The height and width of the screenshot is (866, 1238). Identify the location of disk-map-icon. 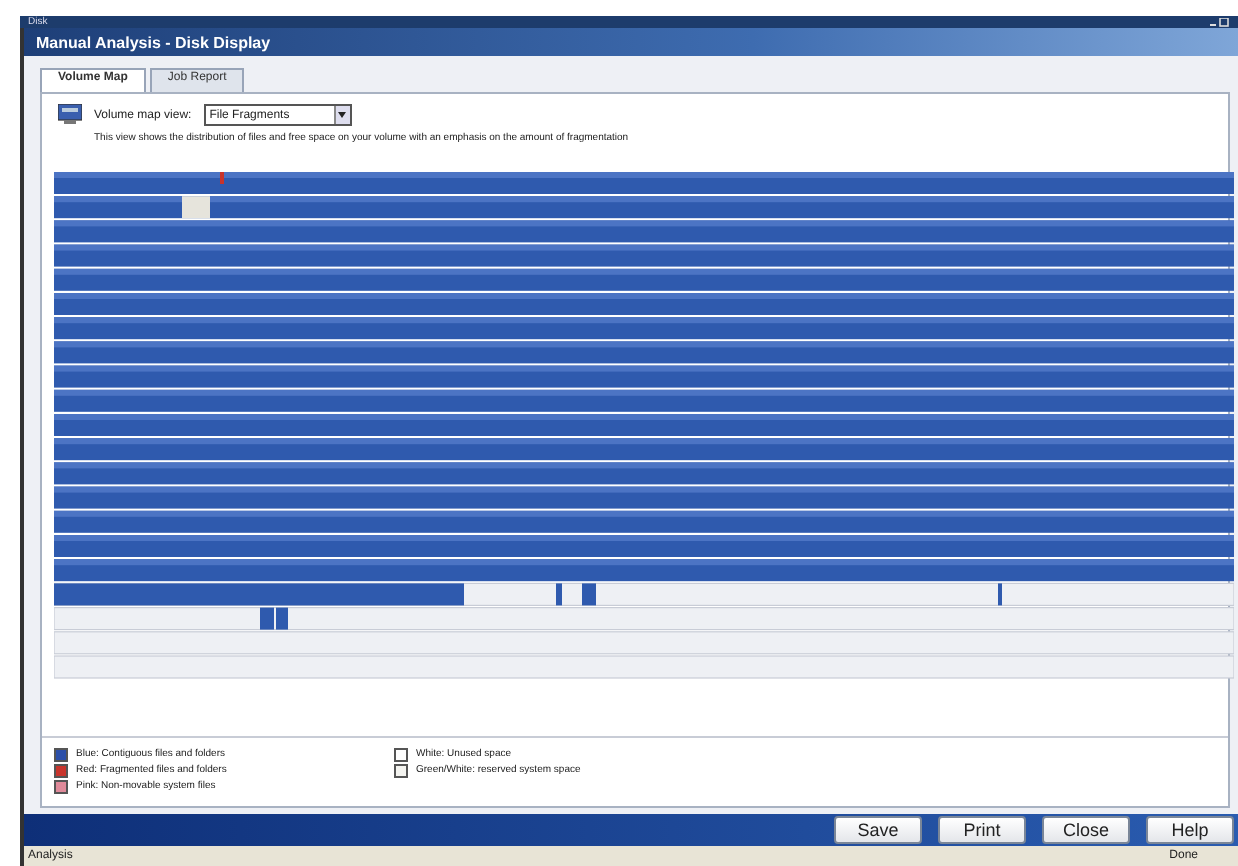
(70, 114).